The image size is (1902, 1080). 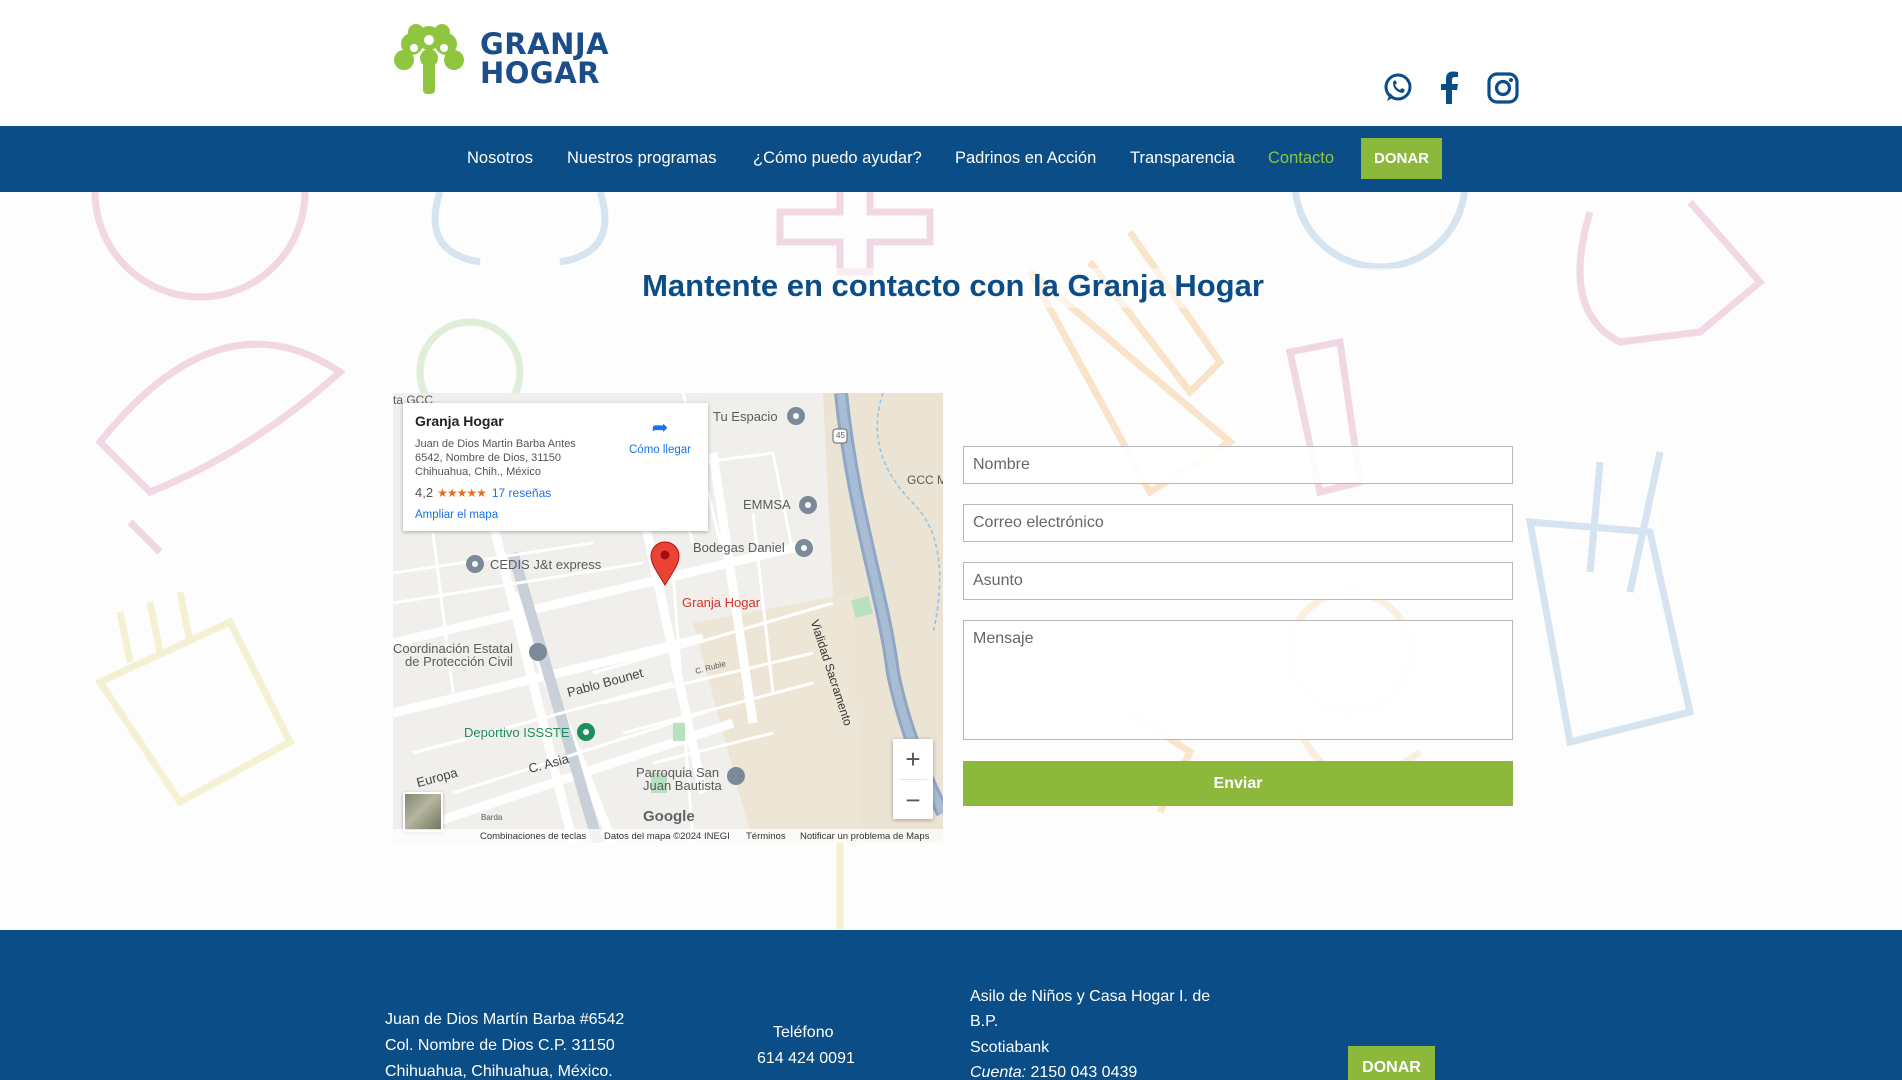 What do you see at coordinates (1238, 783) in the screenshot?
I see `send-button: Enviar` at bounding box center [1238, 783].